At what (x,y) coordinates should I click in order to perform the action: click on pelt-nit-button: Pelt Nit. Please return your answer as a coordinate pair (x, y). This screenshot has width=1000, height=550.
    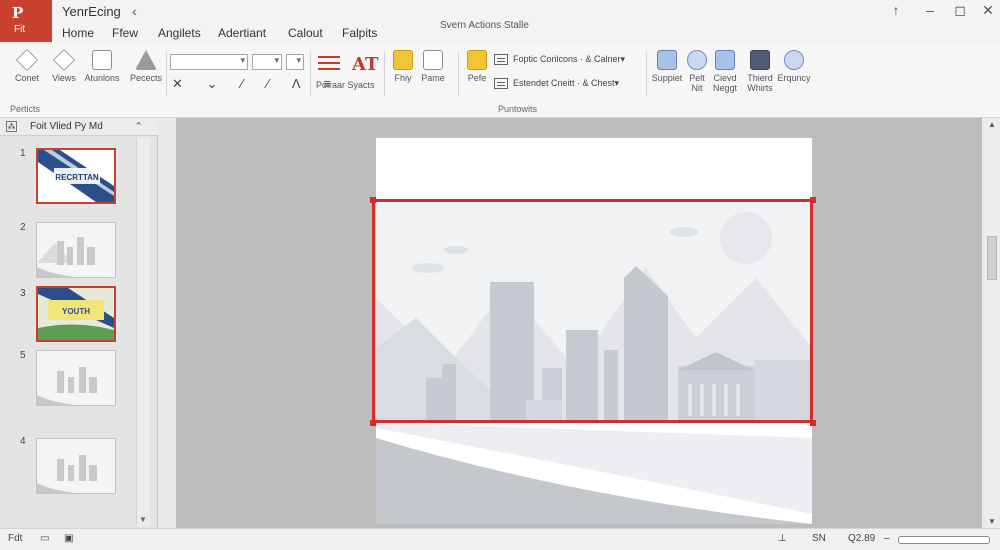
    Looking at the image, I should click on (697, 71).